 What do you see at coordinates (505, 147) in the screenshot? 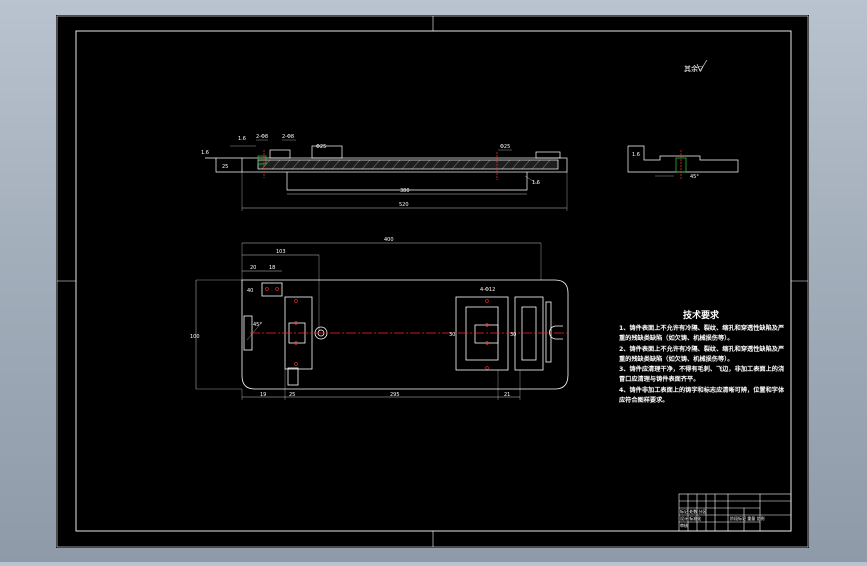
I see `dim-phi25-b: Φ25` at bounding box center [505, 147].